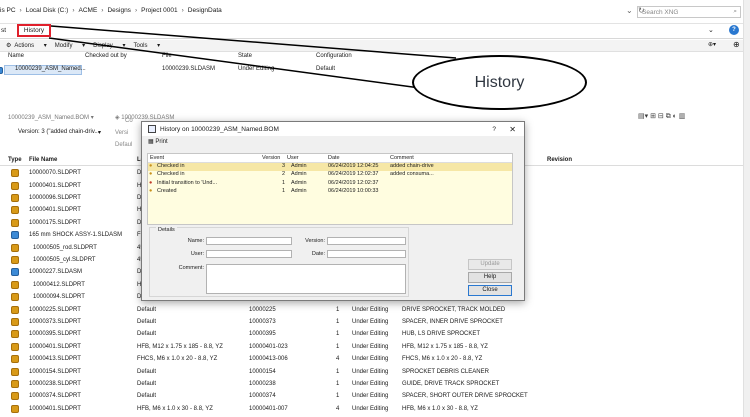 The height and width of the screenshot is (417, 750). What do you see at coordinates (197, 254) in the screenshot?
I see `user-label: User:` at bounding box center [197, 254].